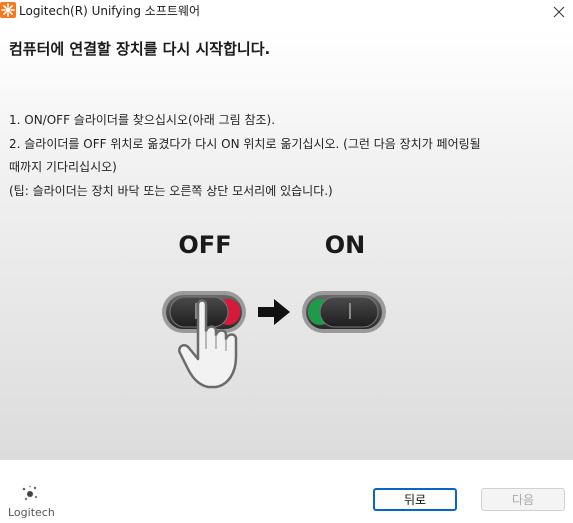 The height and width of the screenshot is (523, 573). What do you see at coordinates (30, 493) in the screenshot?
I see `logitech-swirl-icon` at bounding box center [30, 493].